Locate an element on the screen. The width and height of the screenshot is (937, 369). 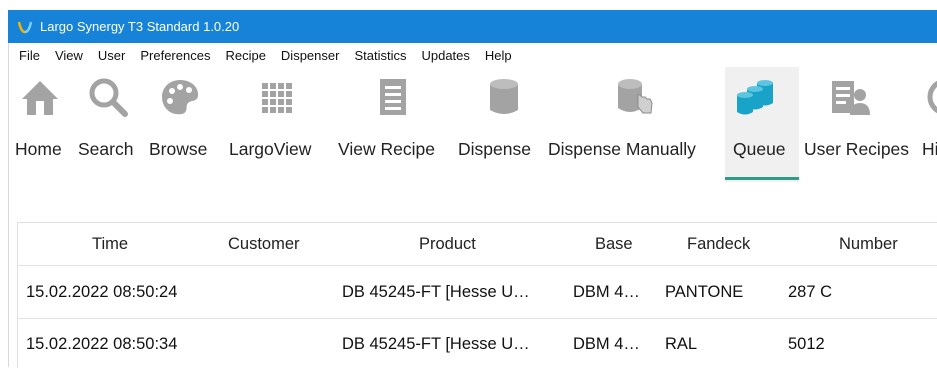
search-icon is located at coordinates (108, 97).